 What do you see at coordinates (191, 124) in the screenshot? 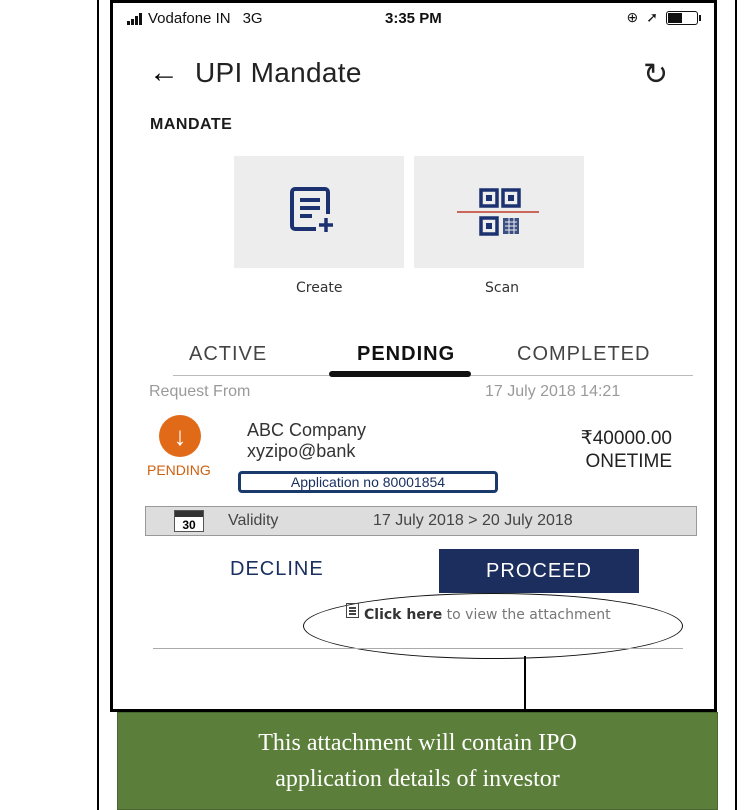
I see `section-title: MANDATE` at bounding box center [191, 124].